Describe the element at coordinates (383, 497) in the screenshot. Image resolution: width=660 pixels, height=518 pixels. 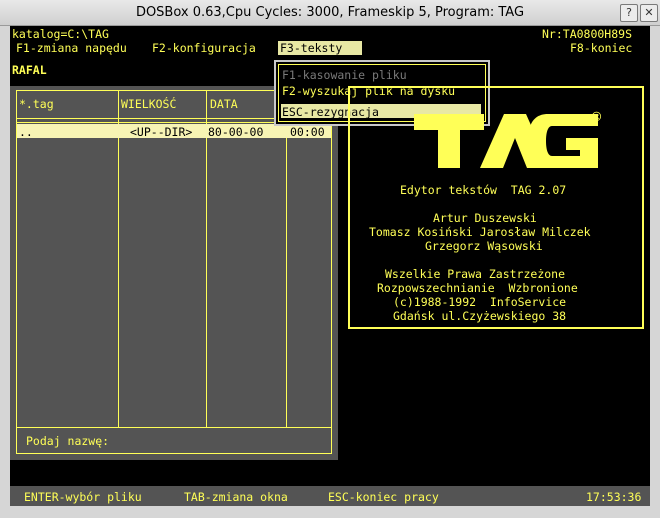
I see `status-esc: ESC-koniec pracy` at that location.